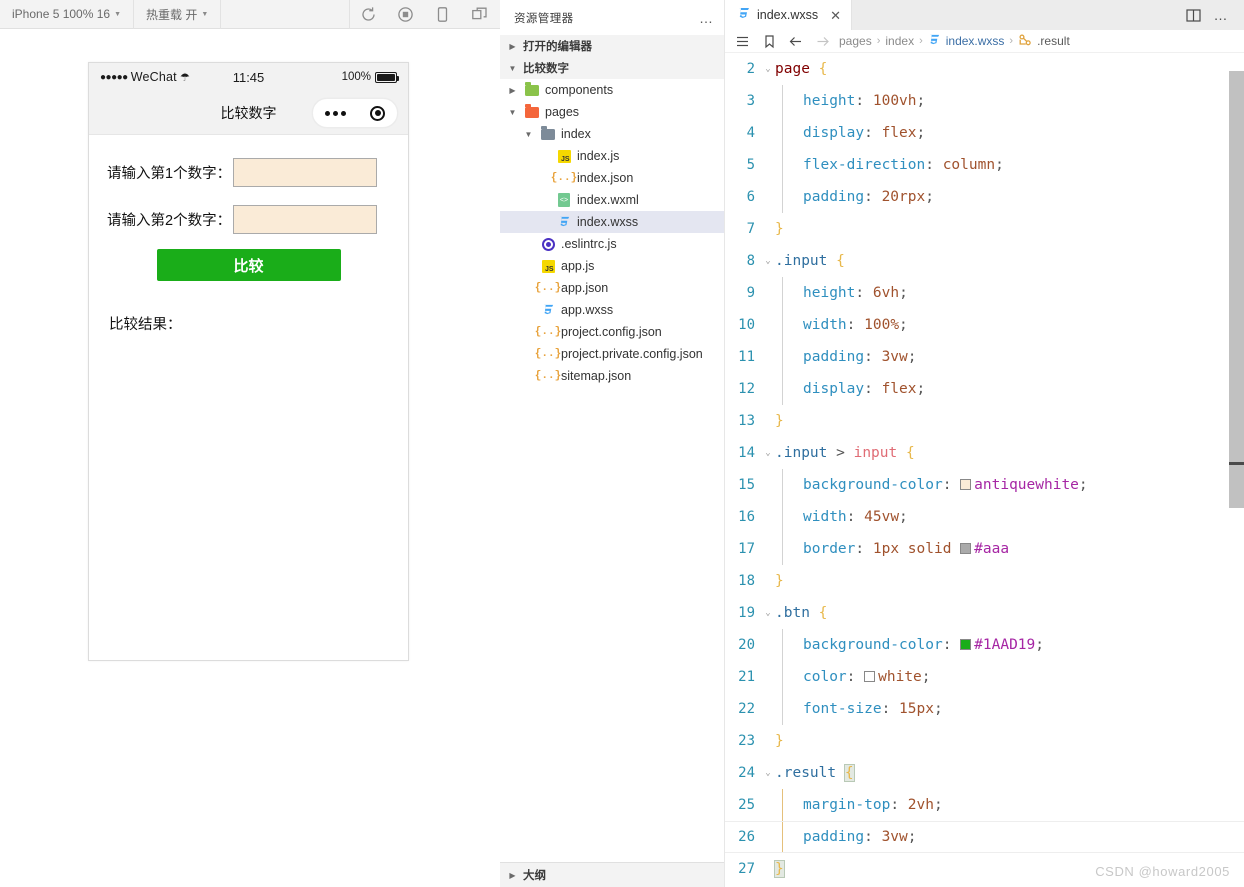  What do you see at coordinates (305, 172) in the screenshot?
I see `first-number-input` at bounding box center [305, 172].